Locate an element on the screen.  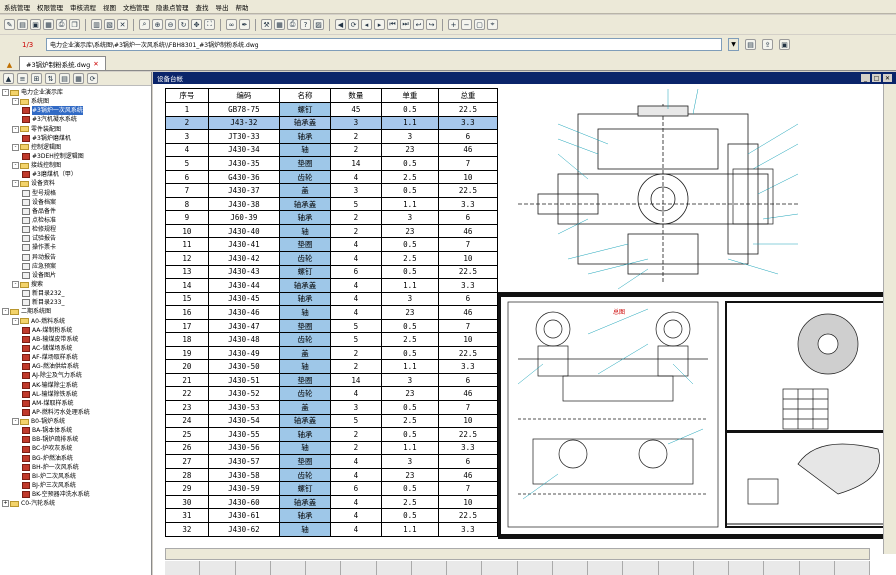
tree-item: AJ-除尘及气力系统 is located at coordinates (76, 375).